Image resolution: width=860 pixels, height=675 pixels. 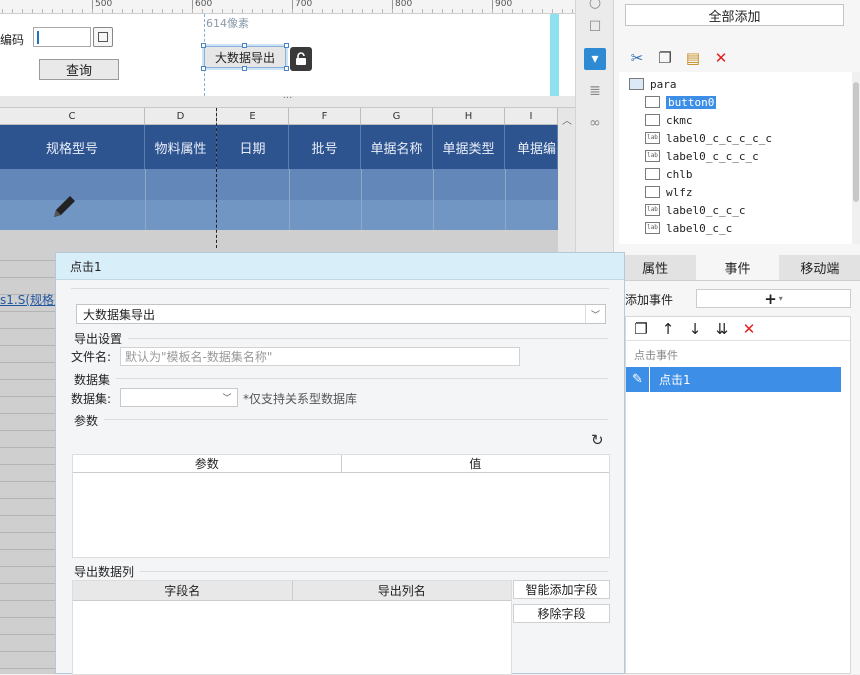 What do you see at coordinates (722, 329) in the screenshot?
I see `move-bottom-icon: ⇊` at bounding box center [722, 329].